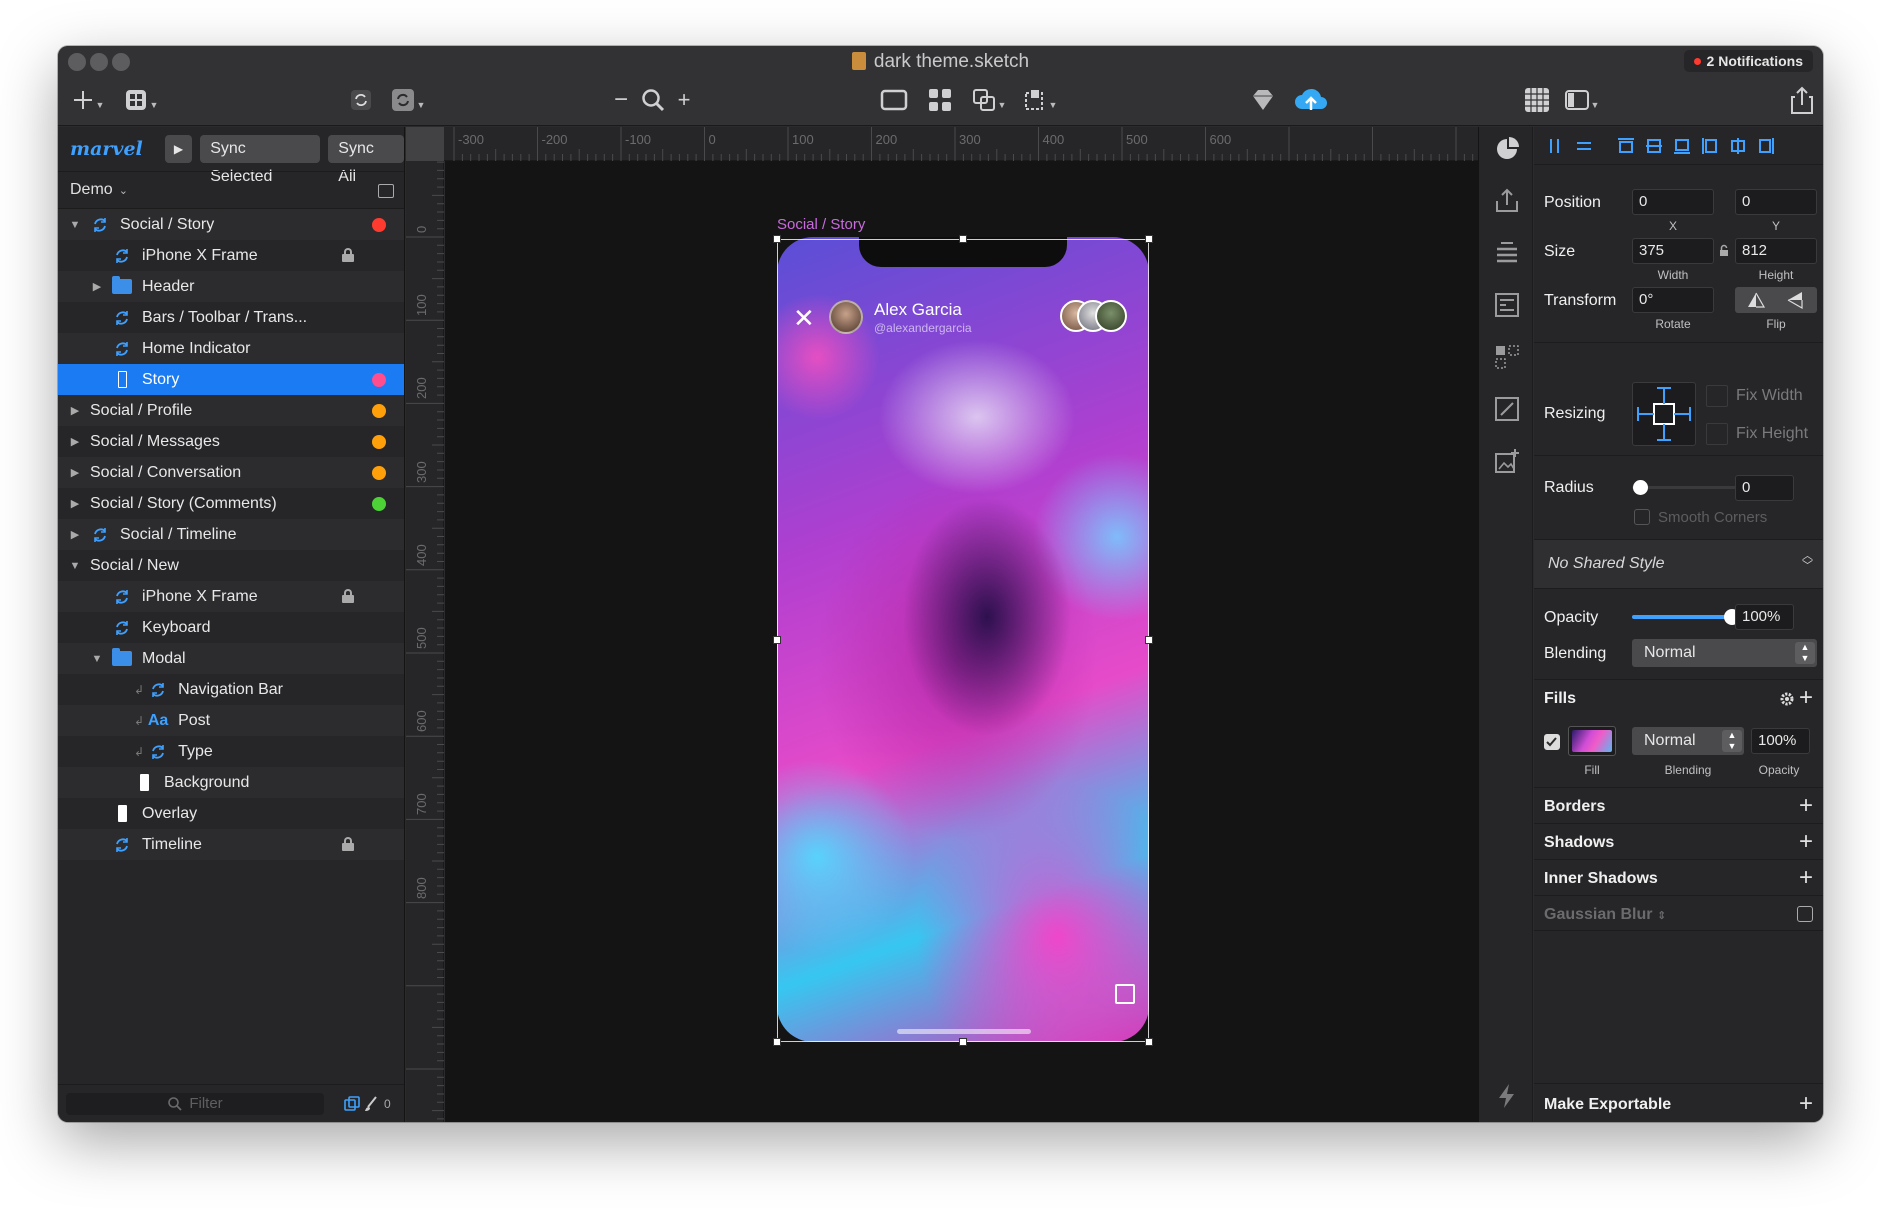 This screenshot has width=1880, height=1208. What do you see at coordinates (1678, 564) in the screenshot?
I see `shared-style-selector: No Shared Style ︿ ﹀` at bounding box center [1678, 564].